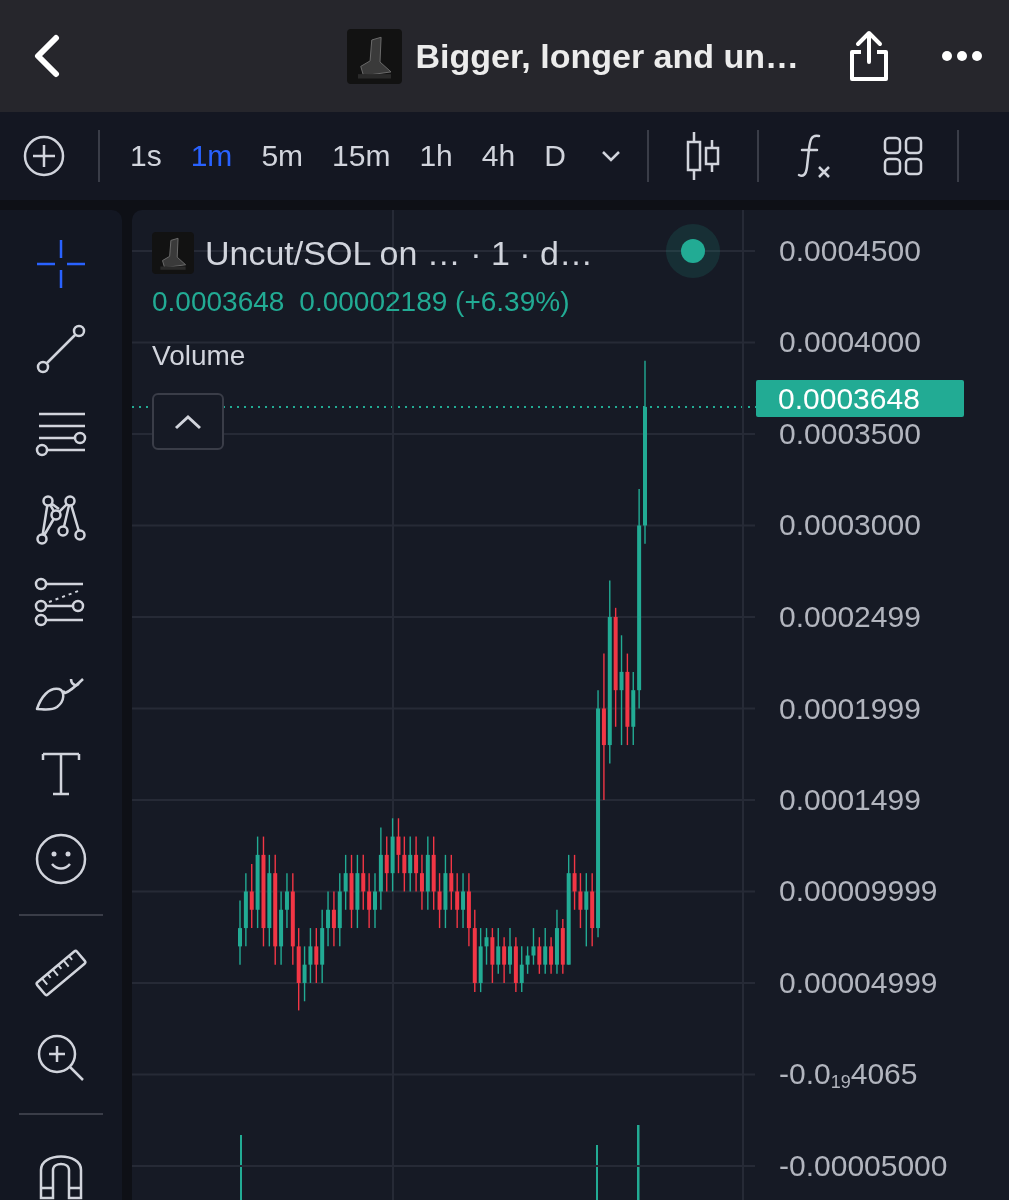 This screenshot has height=1200, width=1009. I want to click on price-axis-label: 0.0004500, so click(850, 251).